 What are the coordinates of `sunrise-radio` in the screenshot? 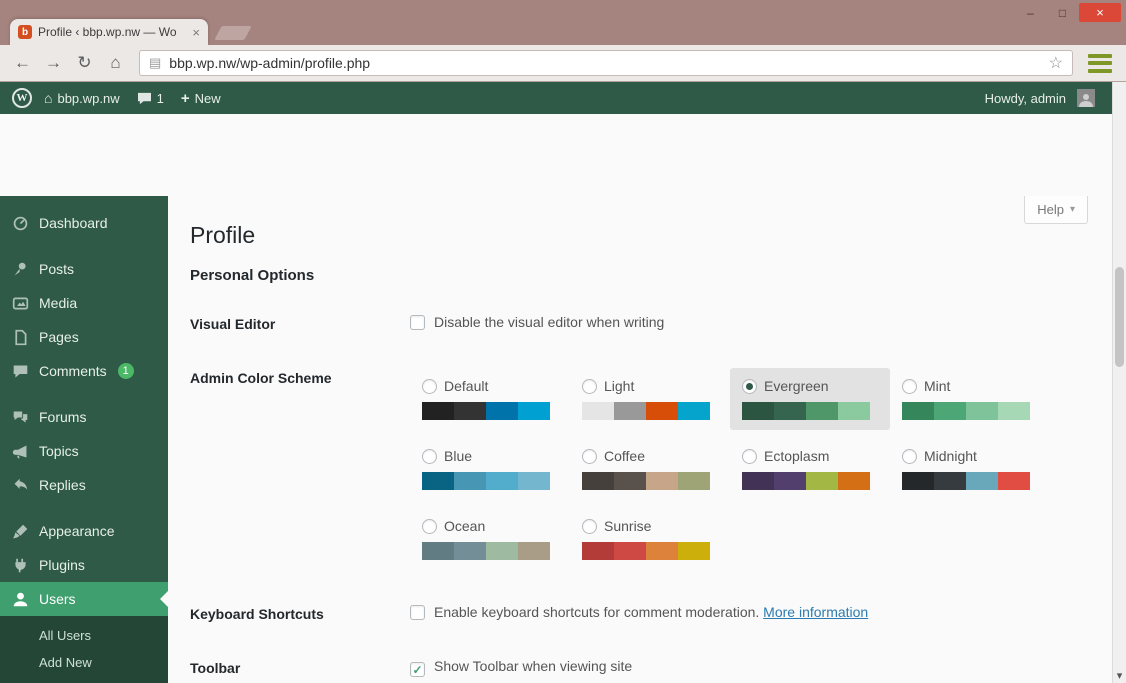 It's located at (589, 526).